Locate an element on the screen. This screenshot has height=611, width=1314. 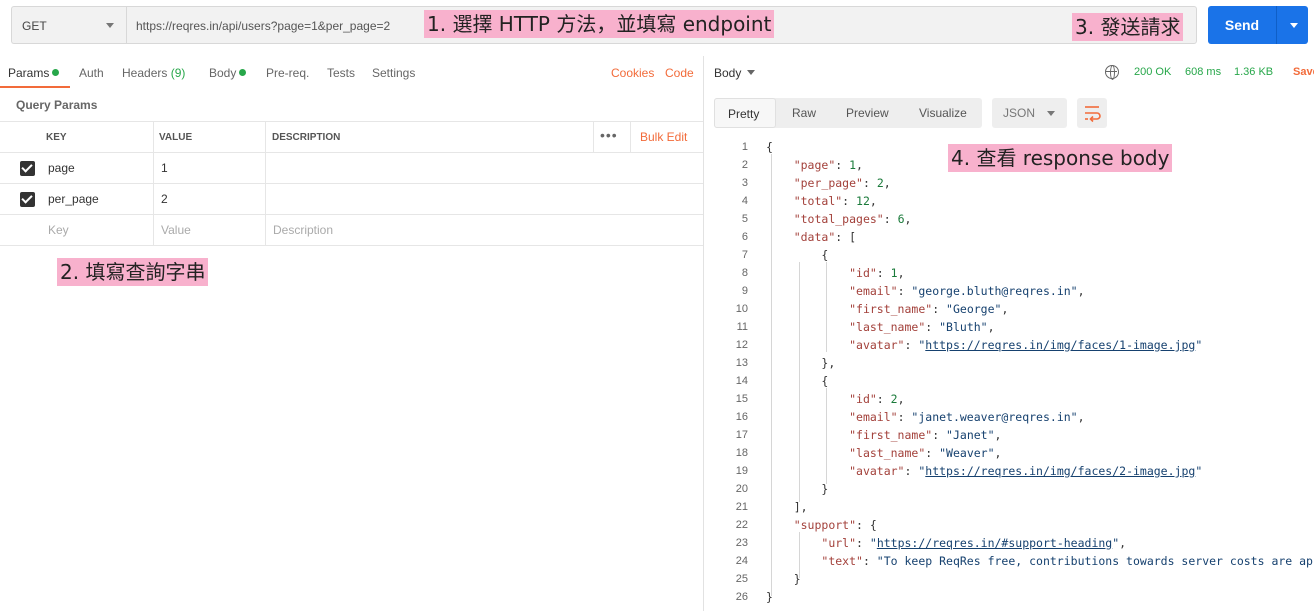
response-body-label: Body is located at coordinates (728, 73).